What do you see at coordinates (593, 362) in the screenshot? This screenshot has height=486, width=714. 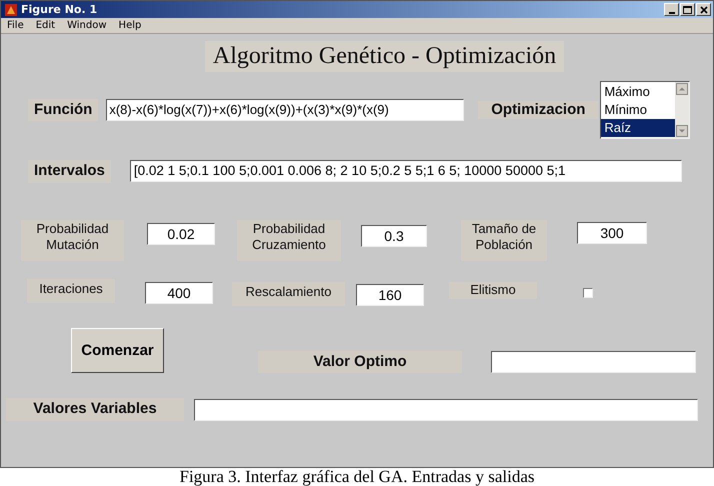 I see `optimum-value-field` at bounding box center [593, 362].